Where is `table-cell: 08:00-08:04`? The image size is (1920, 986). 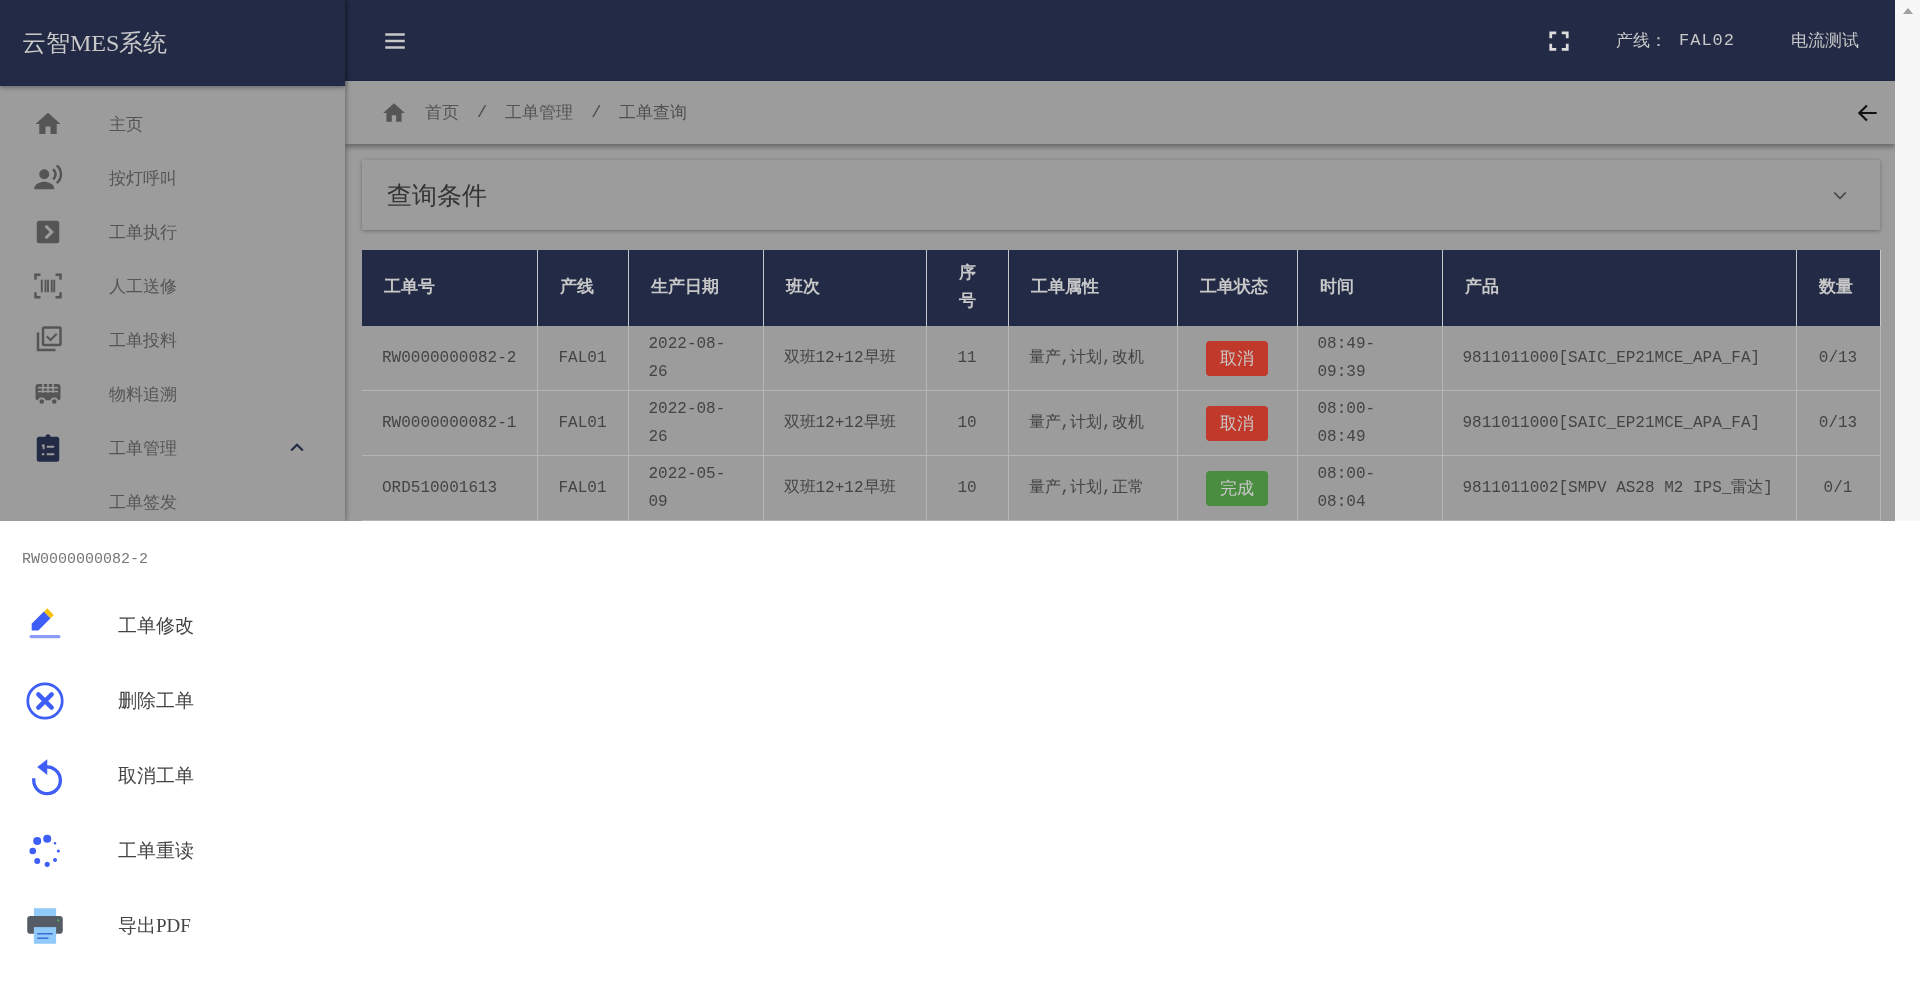 table-cell: 08:00-08:04 is located at coordinates (1369, 488).